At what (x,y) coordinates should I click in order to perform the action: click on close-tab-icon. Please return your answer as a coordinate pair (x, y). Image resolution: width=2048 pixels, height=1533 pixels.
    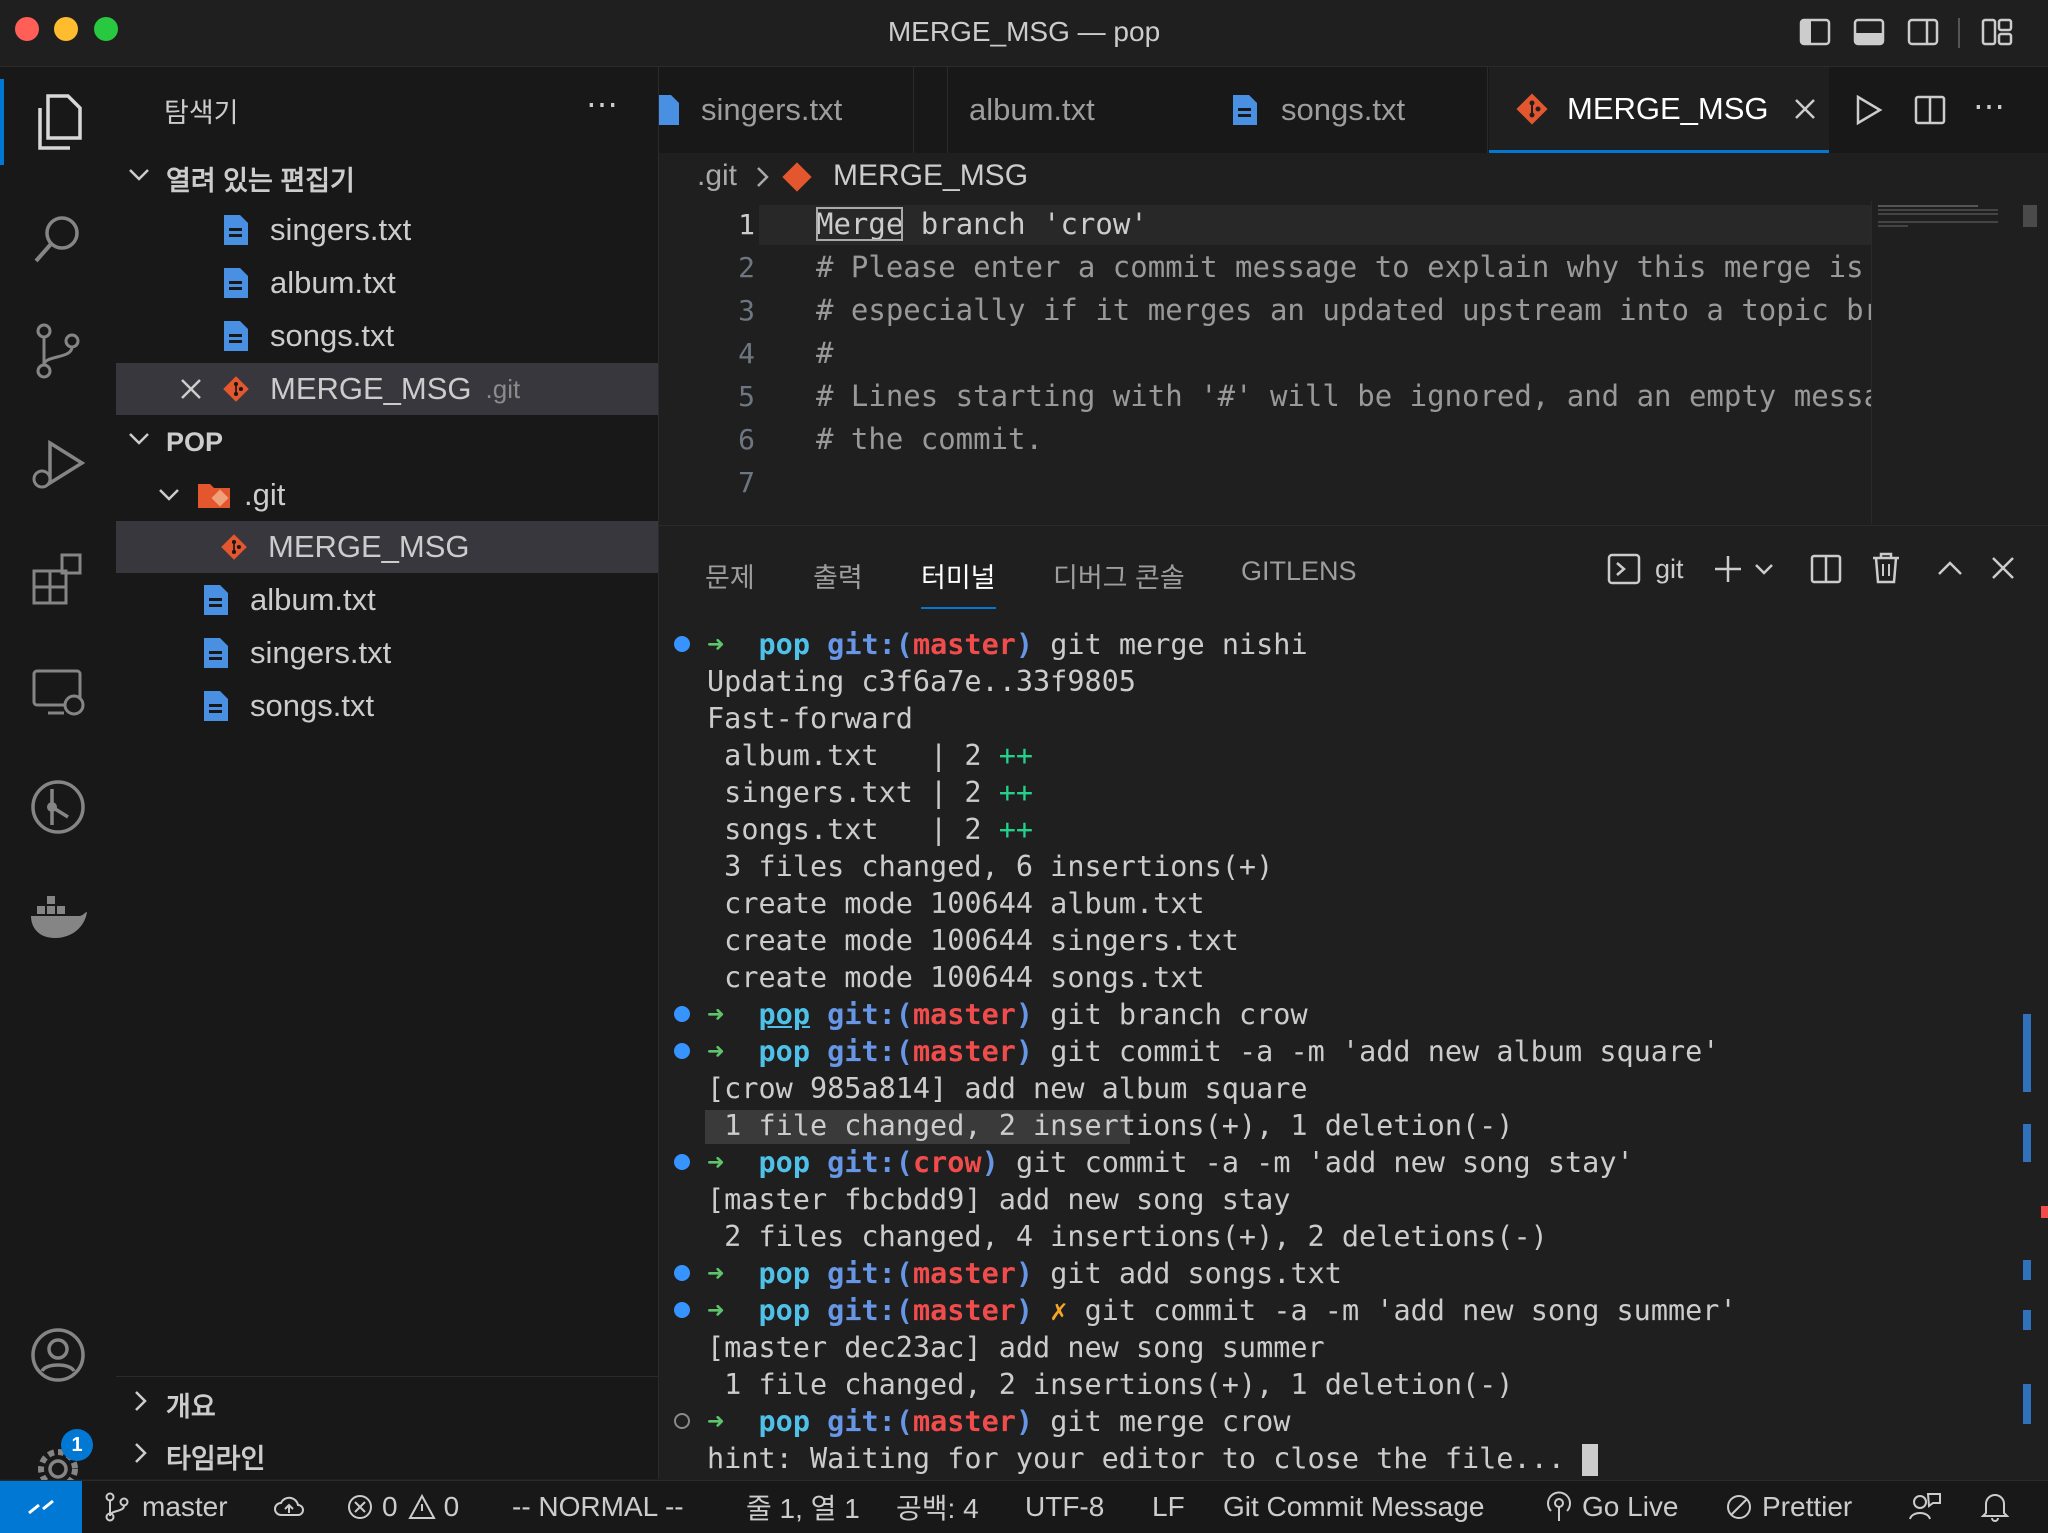
    Looking at the image, I should click on (1805, 109).